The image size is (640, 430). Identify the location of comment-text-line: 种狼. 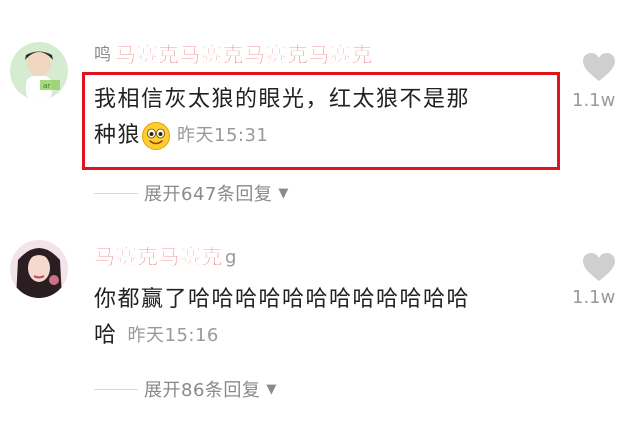
(118, 135).